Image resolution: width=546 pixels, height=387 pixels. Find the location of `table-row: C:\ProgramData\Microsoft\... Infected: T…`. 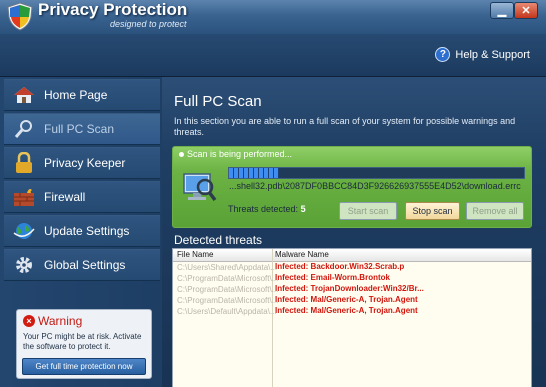

table-row: C:\ProgramData\Microsoft\... Infected: T… is located at coordinates (352, 289).